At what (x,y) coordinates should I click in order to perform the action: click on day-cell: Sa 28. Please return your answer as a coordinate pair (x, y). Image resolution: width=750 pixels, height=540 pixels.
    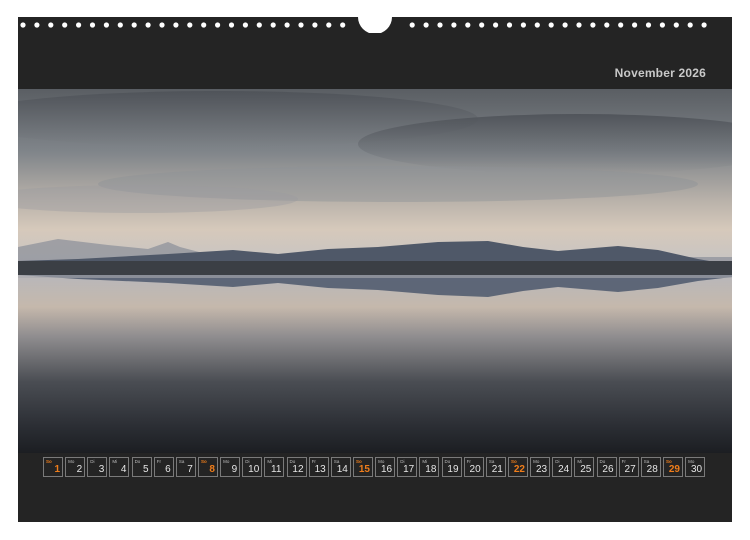
    Looking at the image, I should click on (650, 467).